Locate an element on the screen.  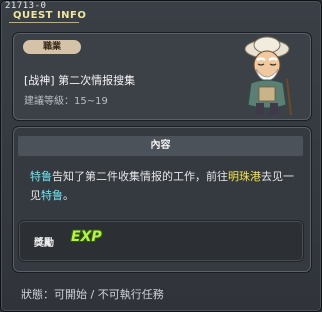
job-badge: 職業 is located at coordinates (52, 47).